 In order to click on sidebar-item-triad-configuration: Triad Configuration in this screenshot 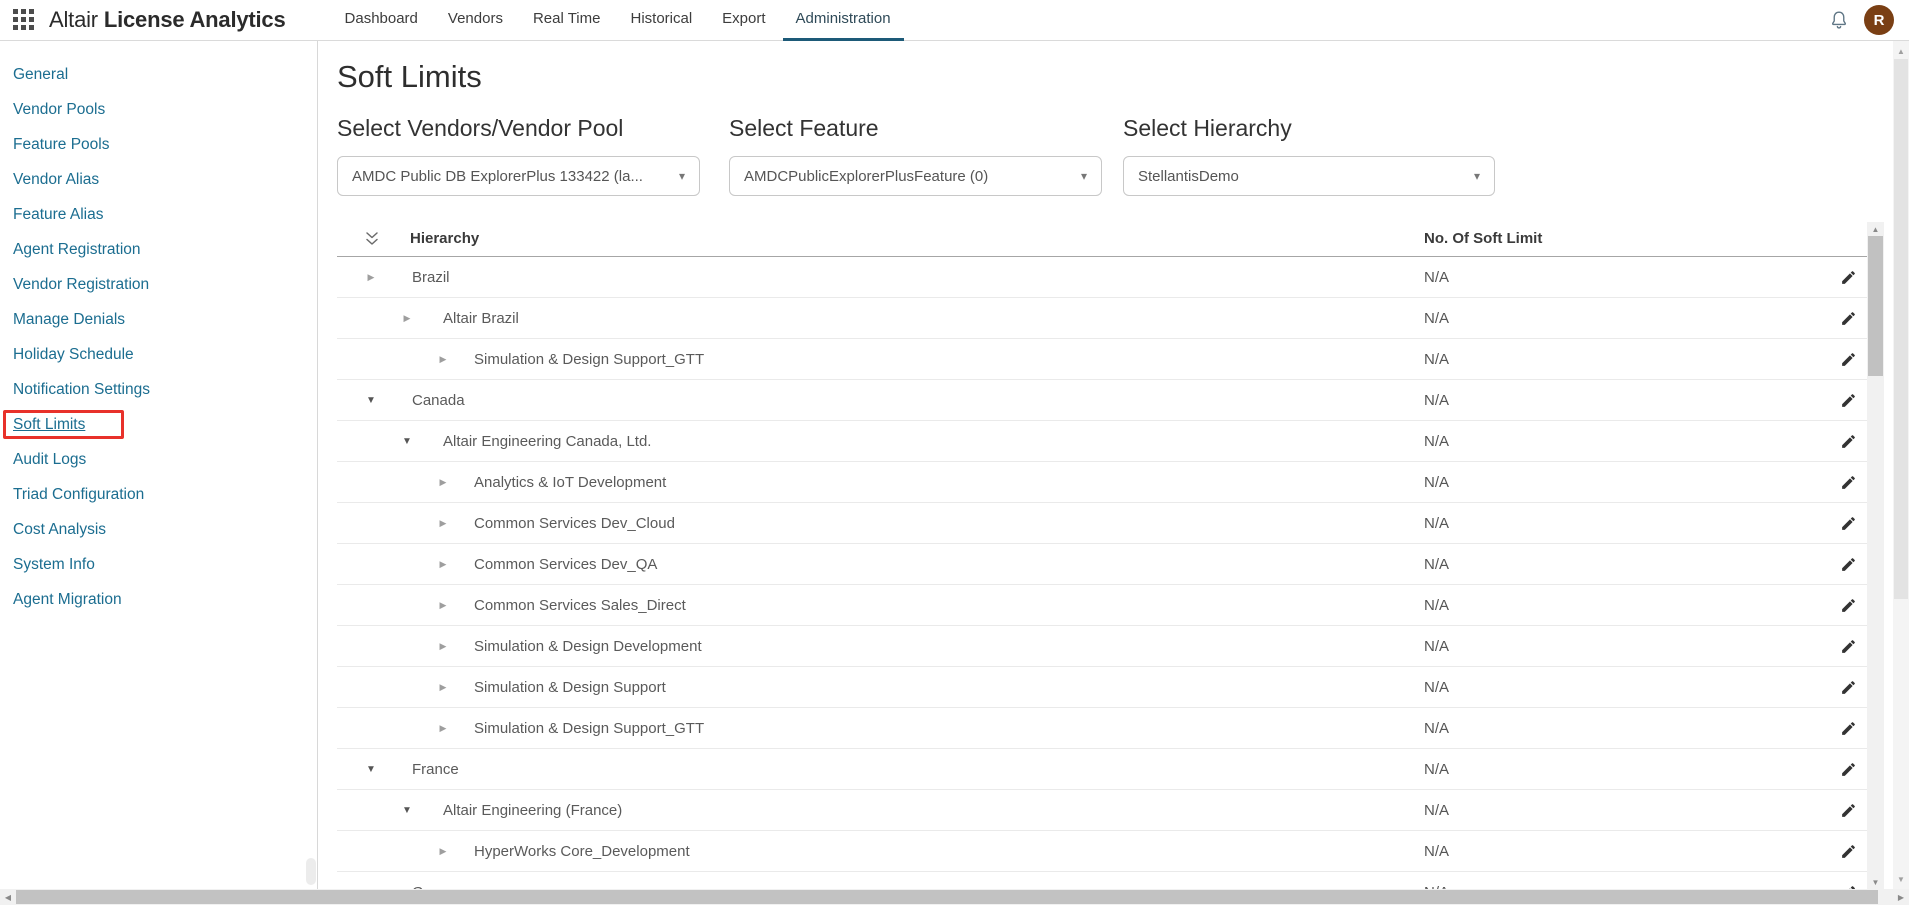, I will do `click(158, 494)`.